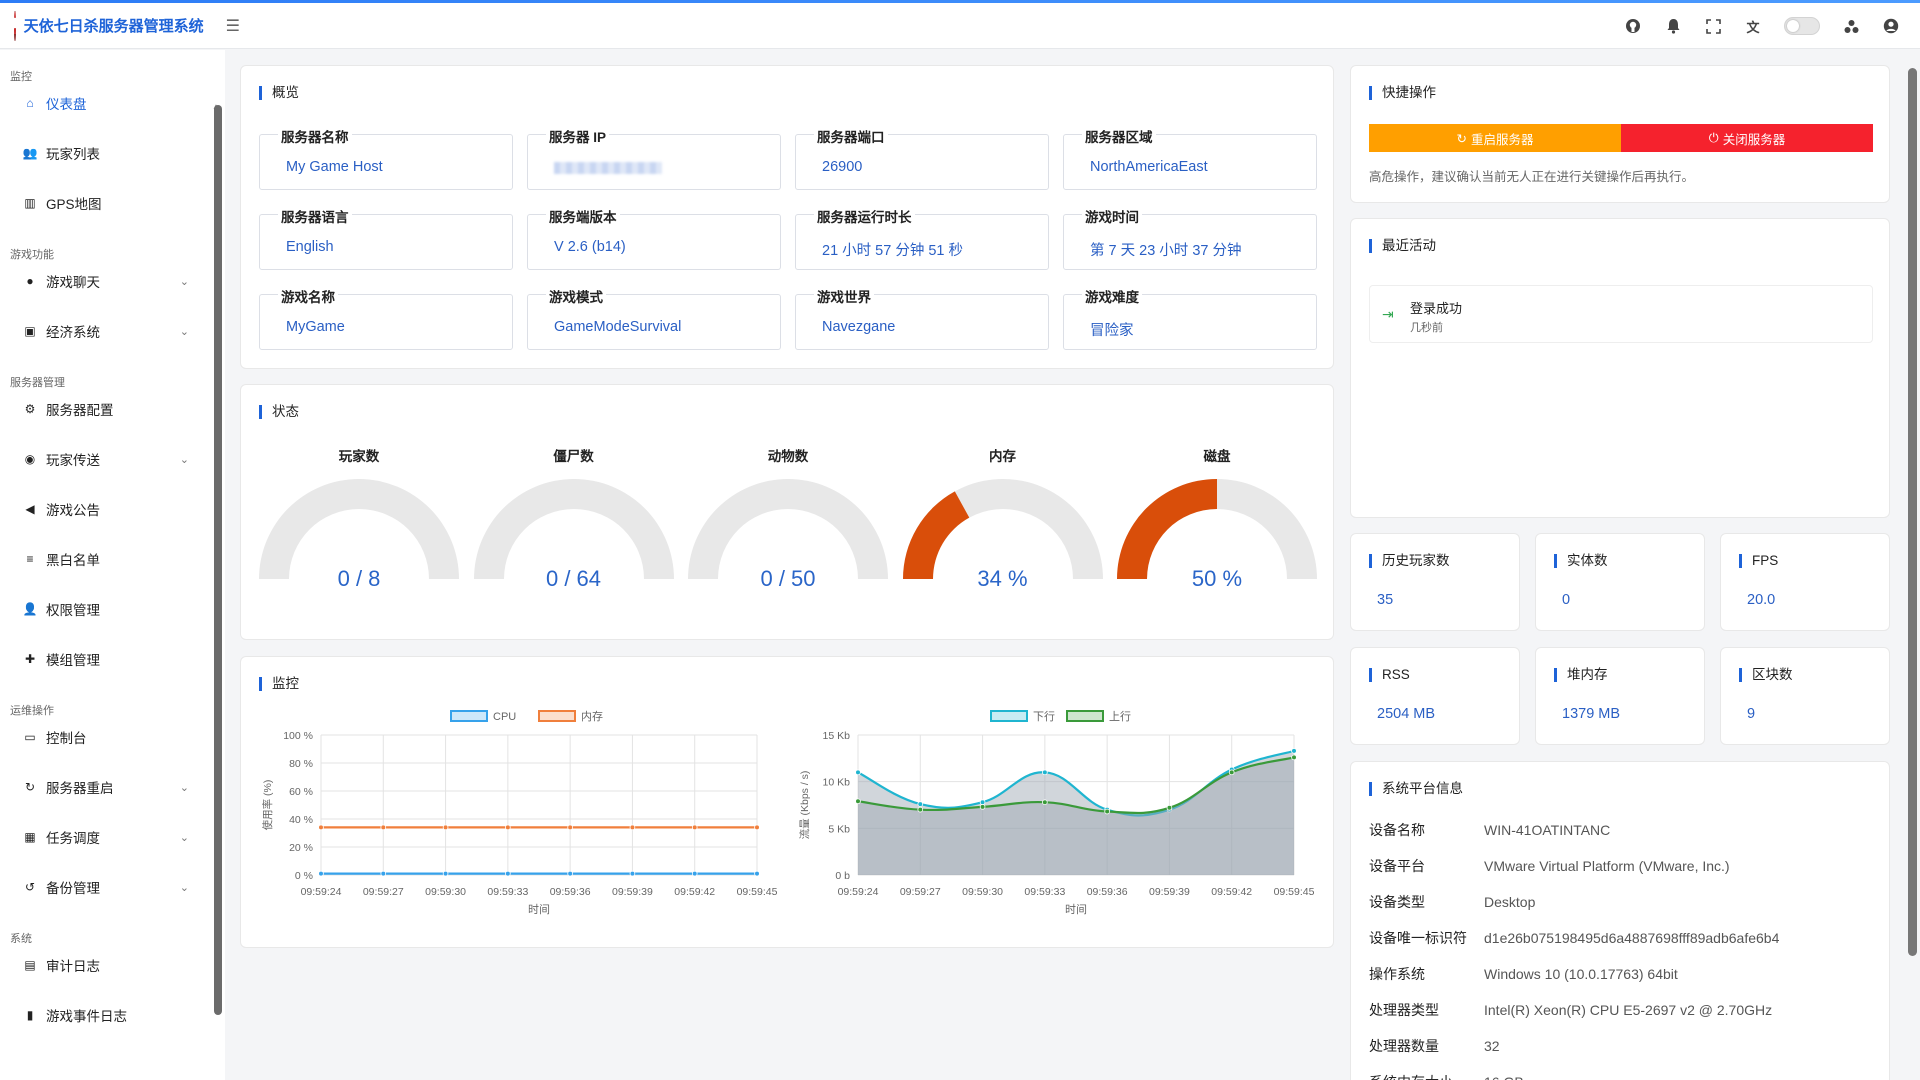 This screenshot has height=1080, width=1920. Describe the element at coordinates (1621, 314) in the screenshot. I see `activity-item: ⇥ 登录成功 几秒前` at that location.